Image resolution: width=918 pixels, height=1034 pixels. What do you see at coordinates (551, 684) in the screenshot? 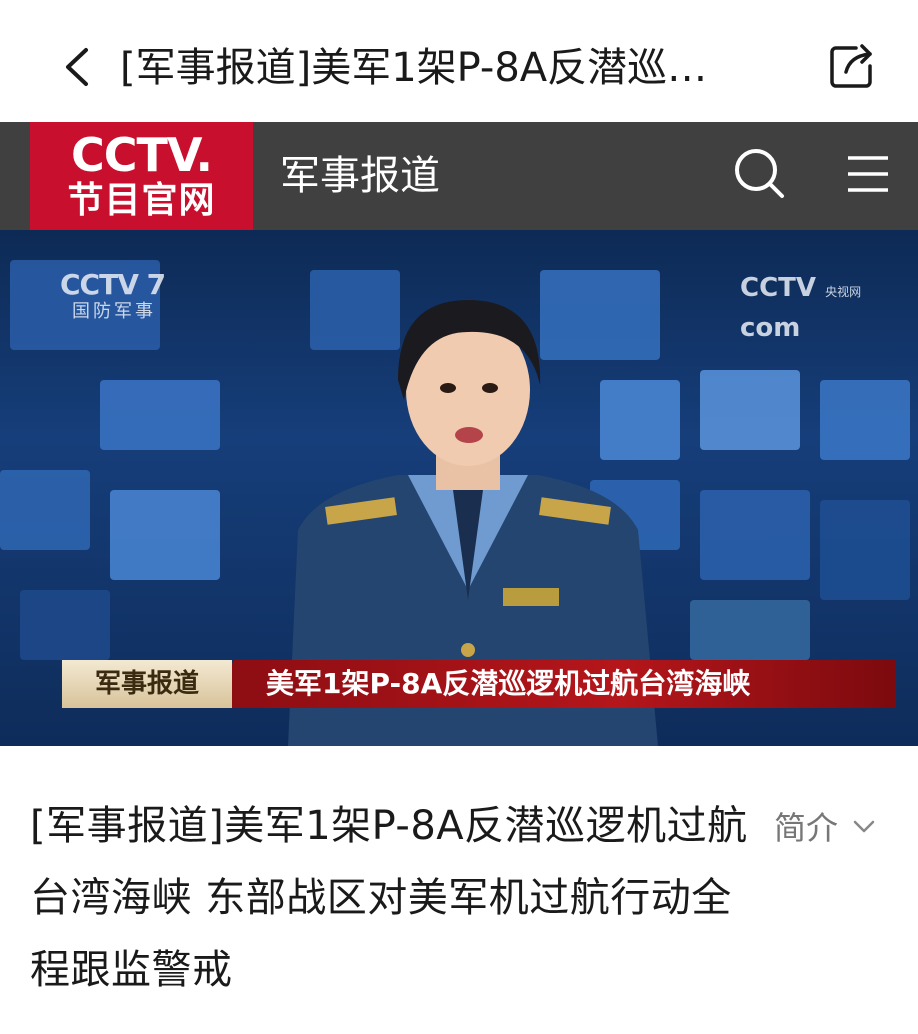
I see `lower-third-headline: 美军1架P-8A反潜巡逻机过航台湾海峡` at bounding box center [551, 684].